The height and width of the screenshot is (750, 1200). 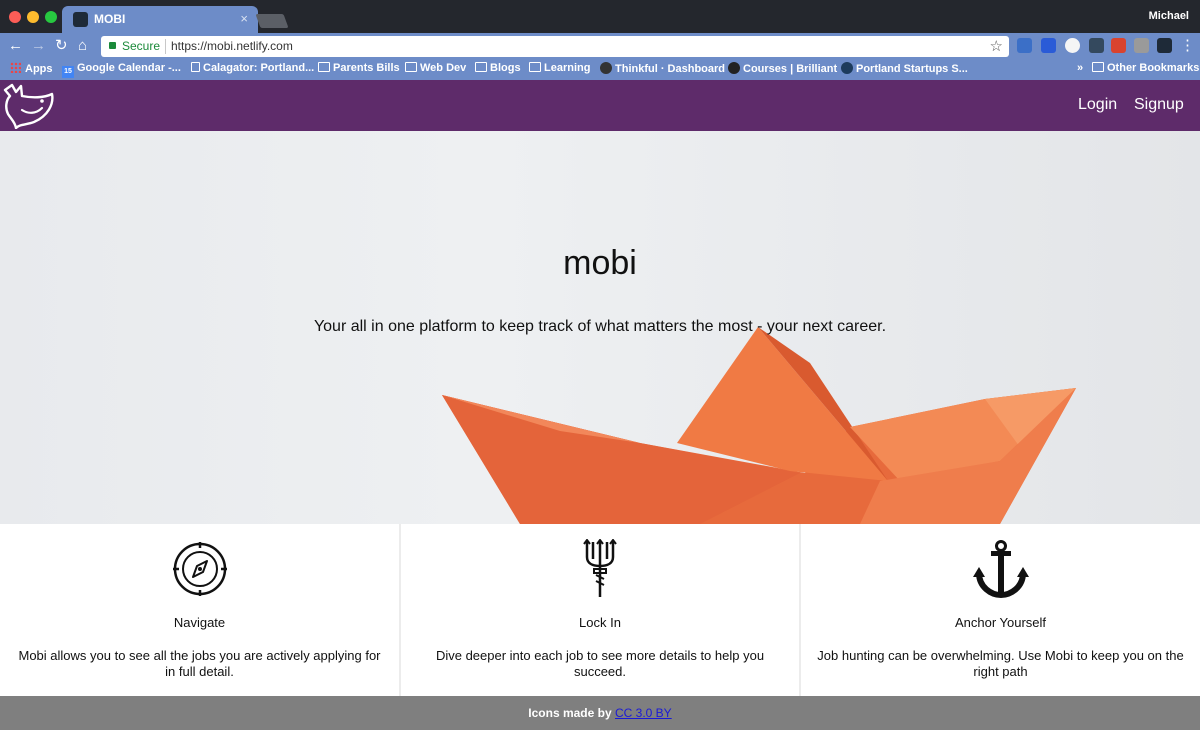 I want to click on bookmarks-overflow-button: », so click(x=1080, y=68).